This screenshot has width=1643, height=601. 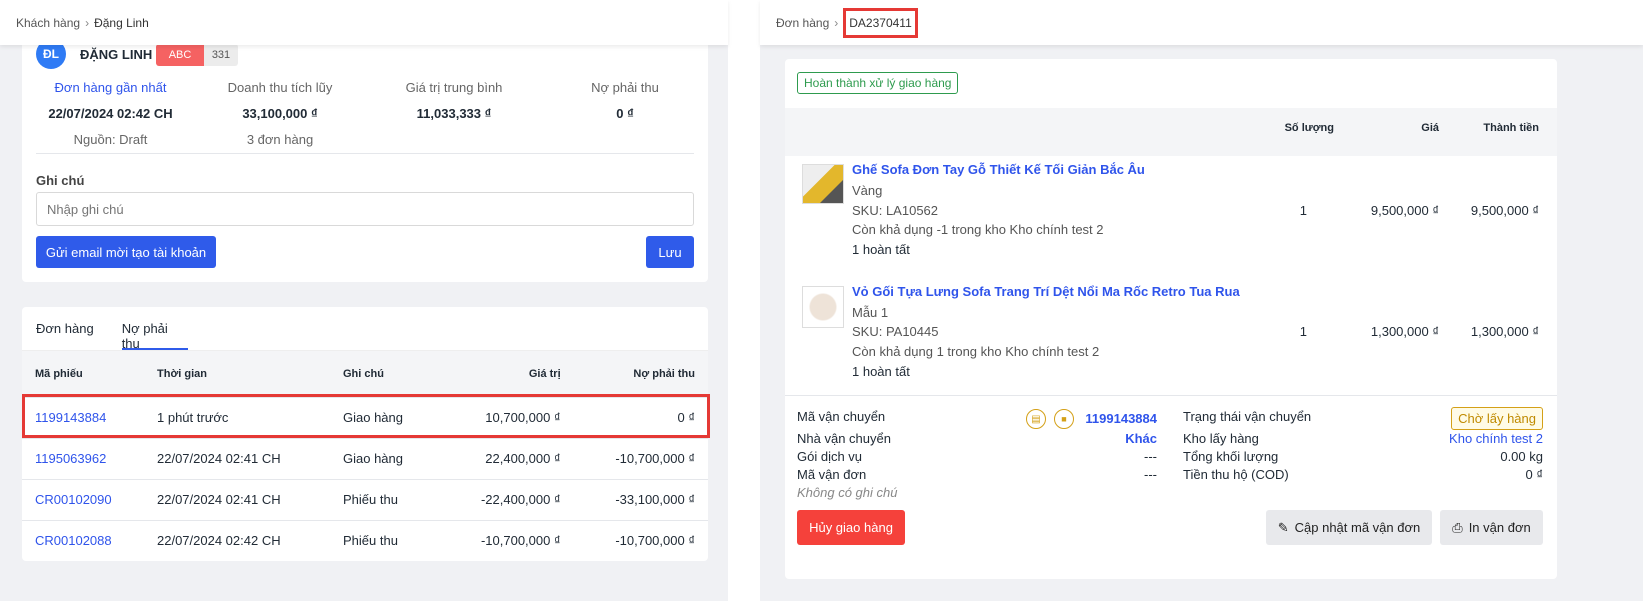 What do you see at coordinates (1357, 527) in the screenshot?
I see `update-waybill-label: Cập nhật mã vận đơn` at bounding box center [1357, 527].